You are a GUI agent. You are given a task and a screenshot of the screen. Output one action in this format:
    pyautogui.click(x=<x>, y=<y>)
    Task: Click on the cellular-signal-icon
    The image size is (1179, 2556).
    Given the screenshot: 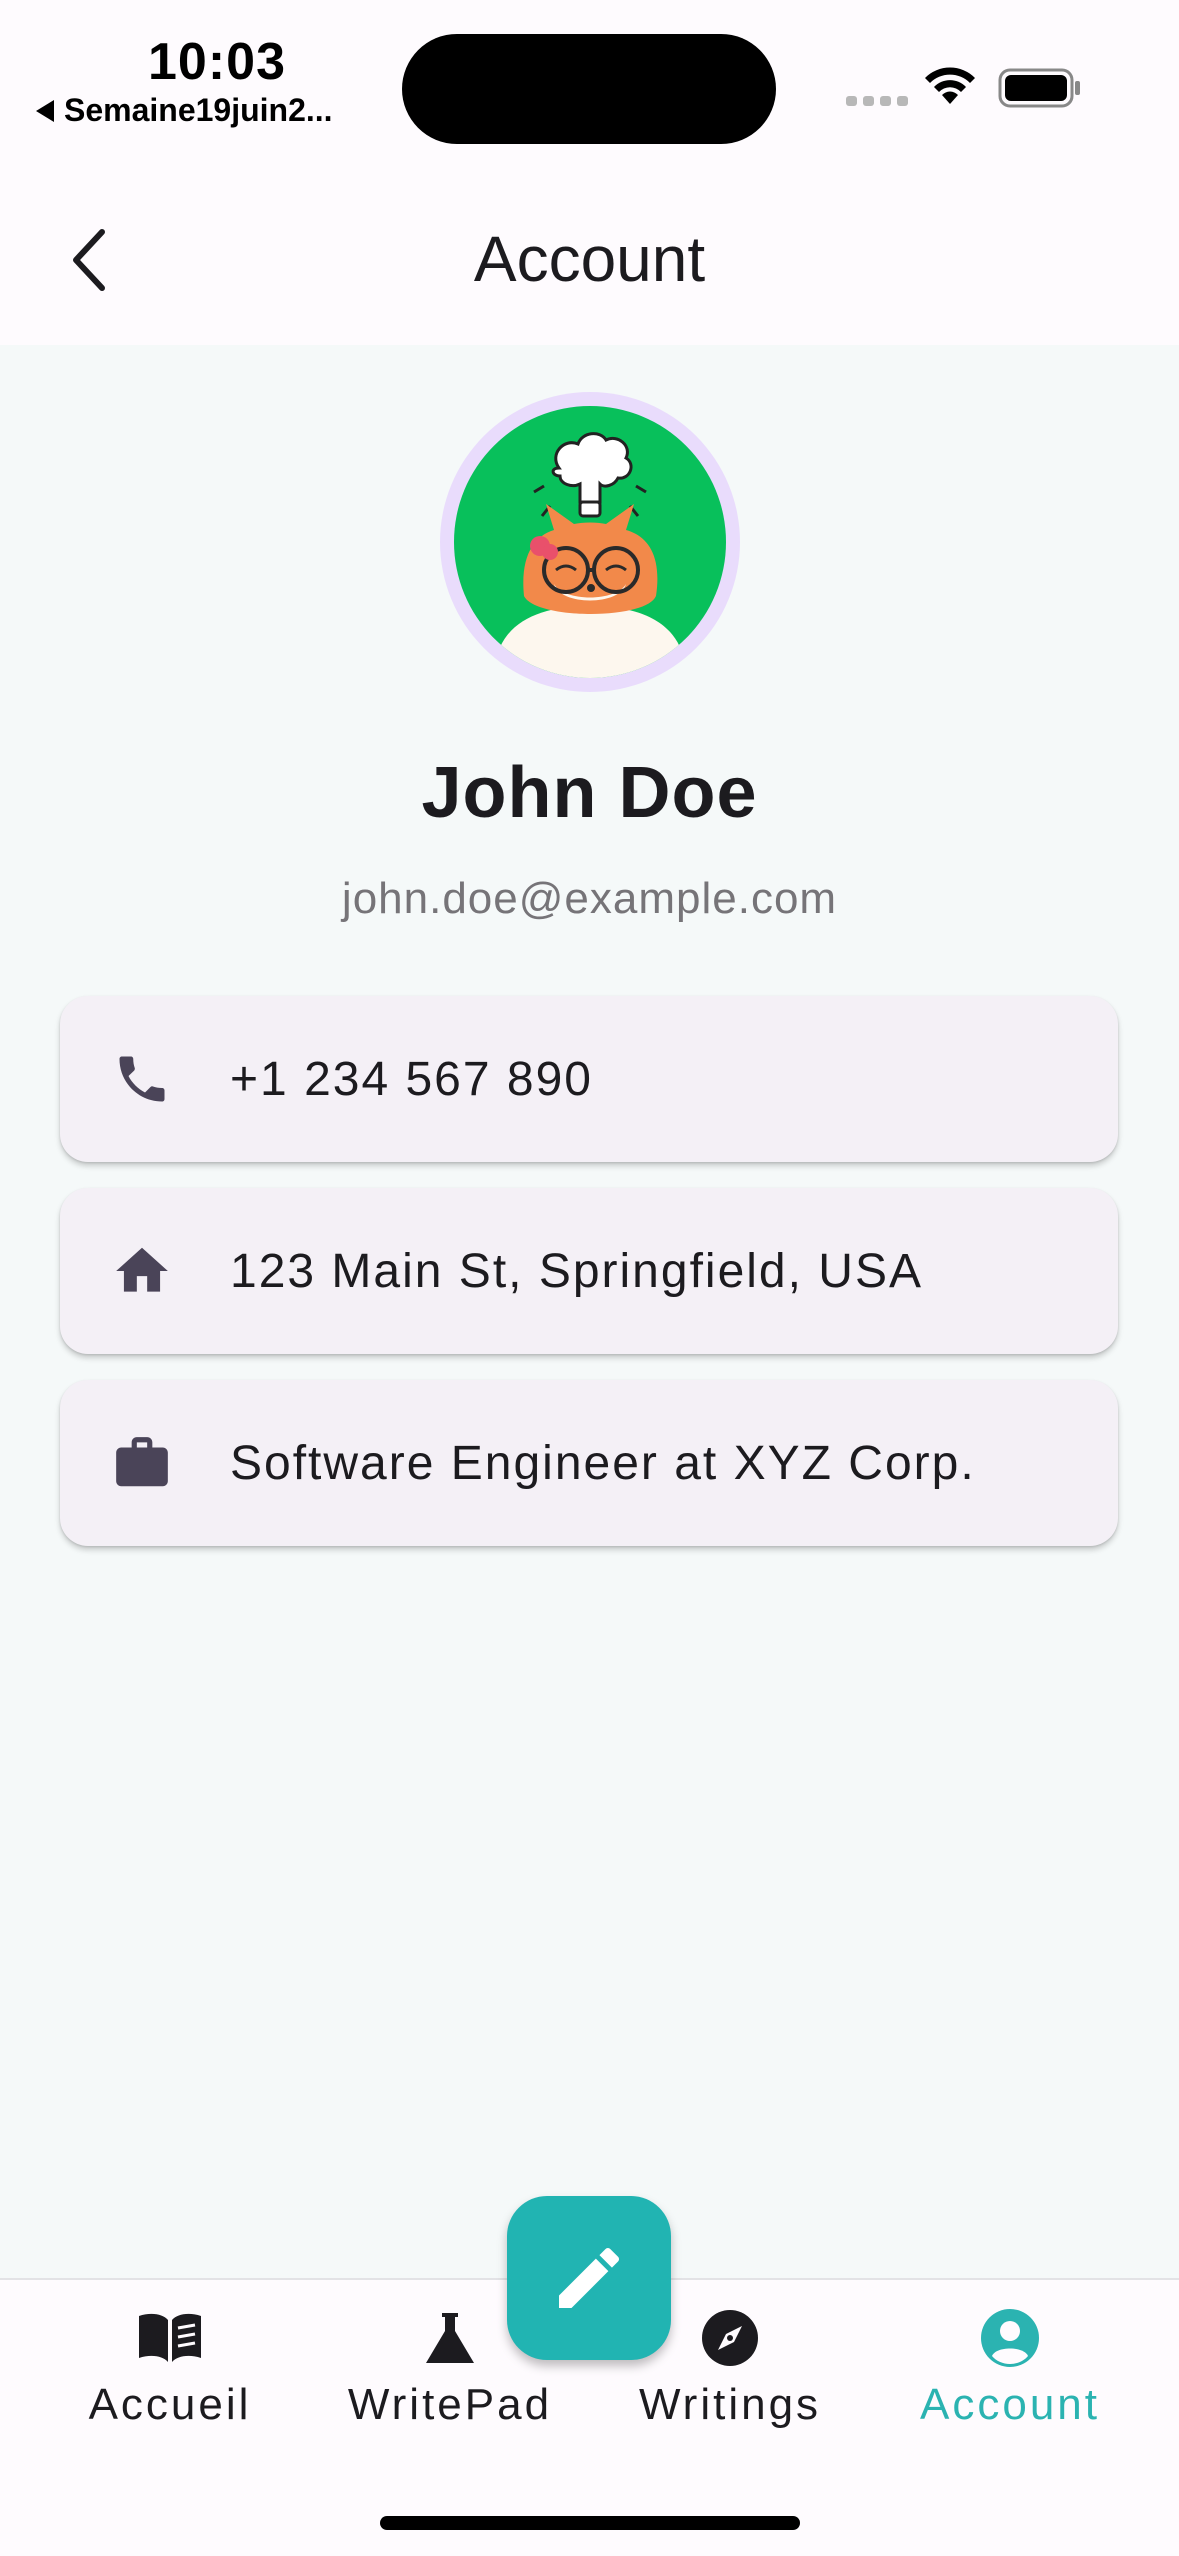 What is the action you would take?
    pyautogui.click(x=877, y=101)
    